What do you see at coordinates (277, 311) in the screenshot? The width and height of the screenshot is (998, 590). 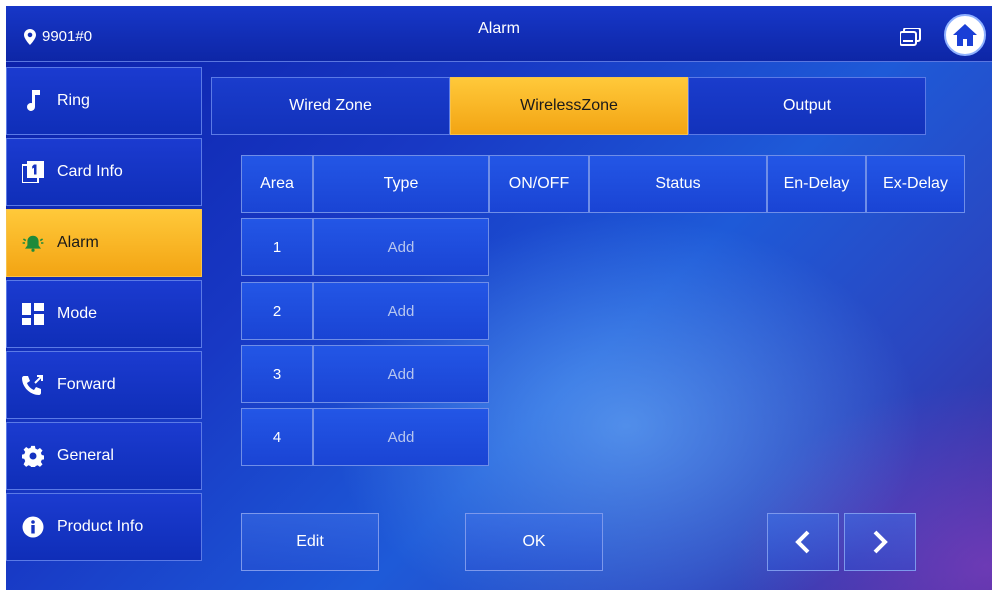 I see `table-row-area: 2` at bounding box center [277, 311].